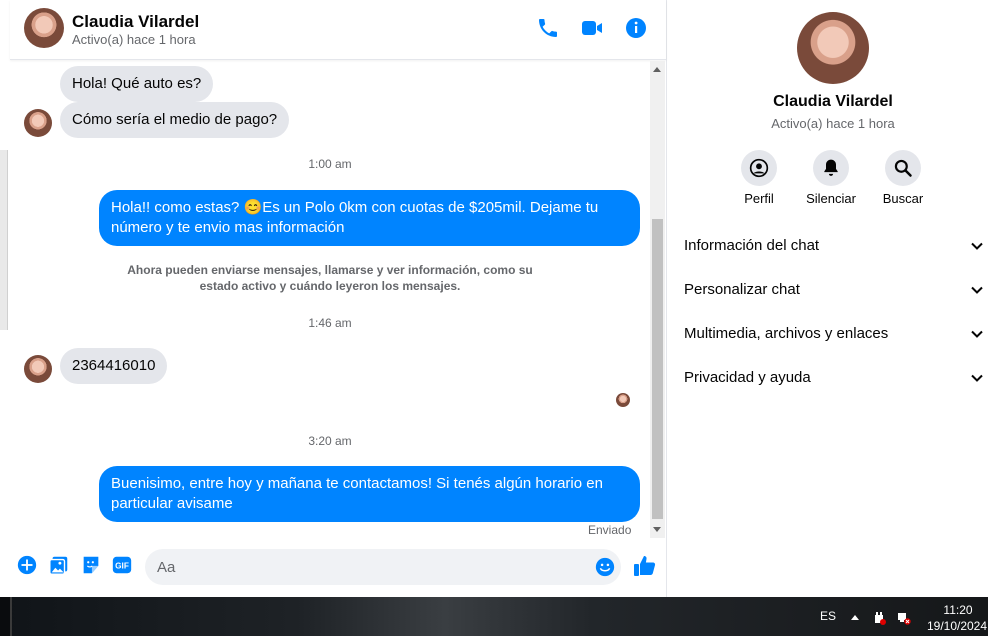 The height and width of the screenshot is (636, 988). I want to click on power-plug-icon, so click(879, 618).